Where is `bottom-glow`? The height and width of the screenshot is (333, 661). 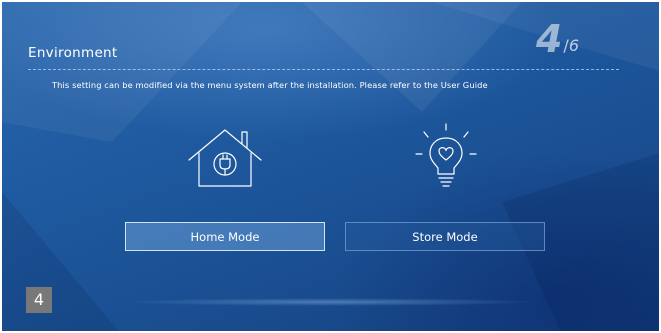
bottom-glow is located at coordinates (330, 302).